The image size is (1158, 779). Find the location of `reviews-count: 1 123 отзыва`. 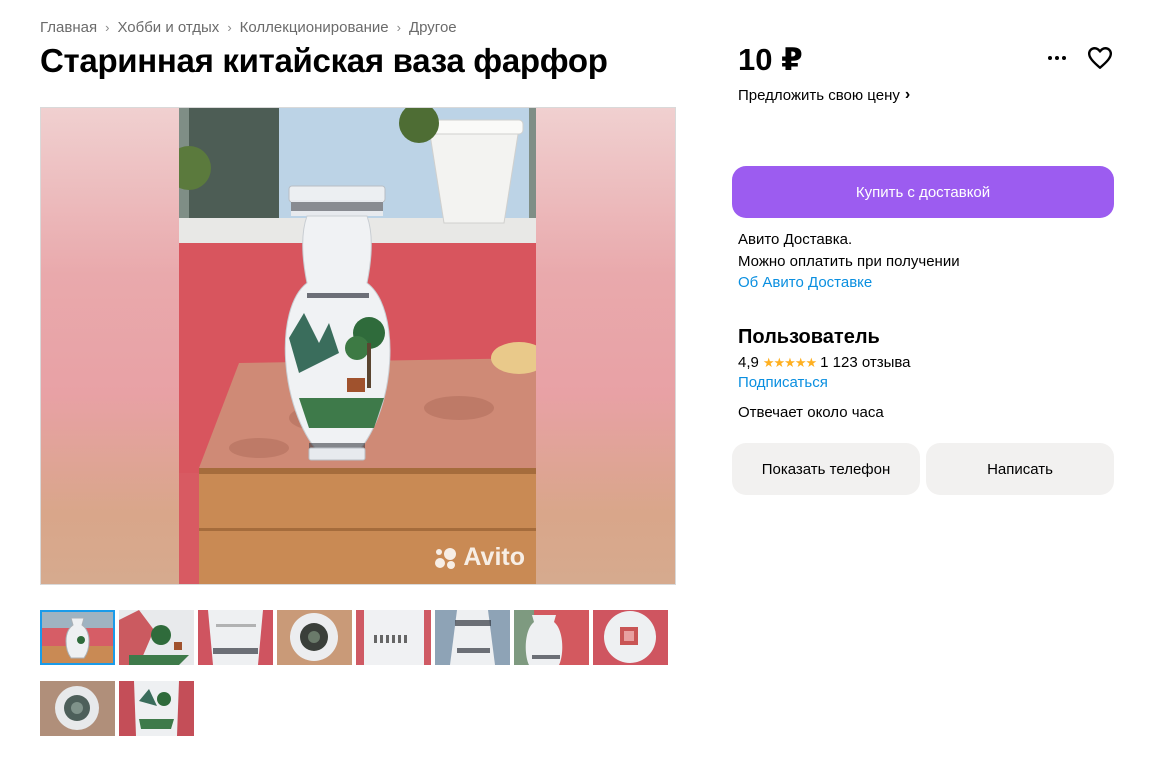

reviews-count: 1 123 отзыва is located at coordinates (865, 362).